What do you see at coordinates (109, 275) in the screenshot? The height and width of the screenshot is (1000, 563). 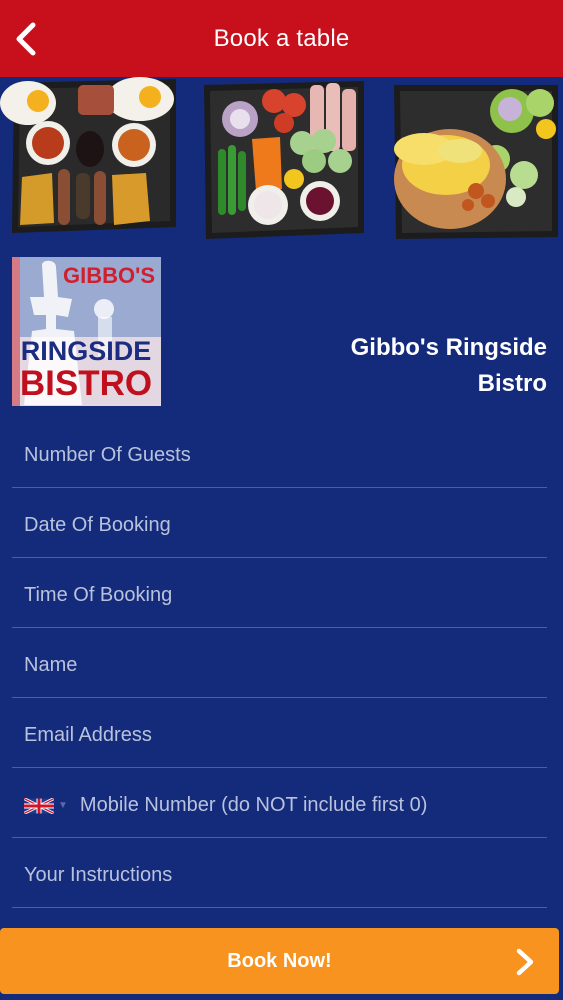 I see `logo-text-gibbos: GIBBO'S` at bounding box center [109, 275].